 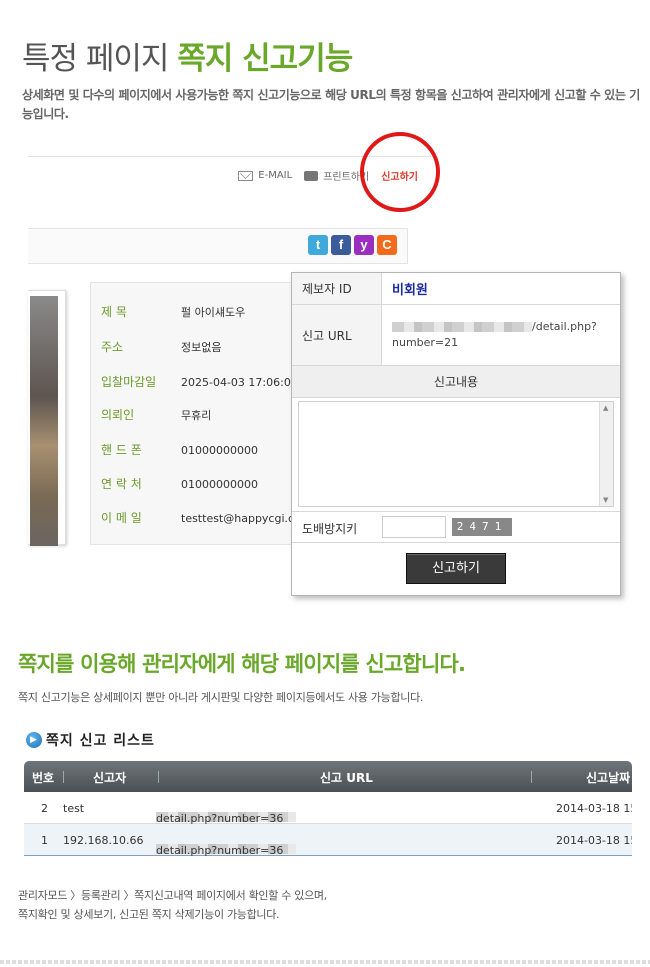 I want to click on title-light: 특정 페이지, so click(x=95, y=59).